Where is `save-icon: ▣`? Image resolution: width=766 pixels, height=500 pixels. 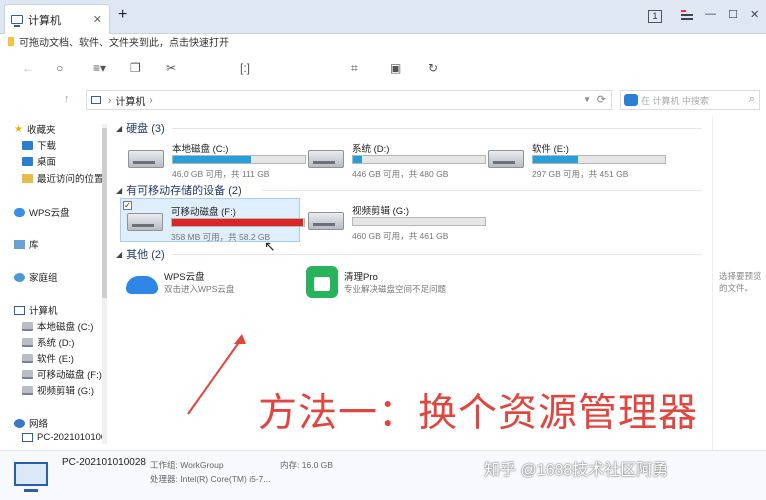
save-icon: ▣ is located at coordinates (395, 68).